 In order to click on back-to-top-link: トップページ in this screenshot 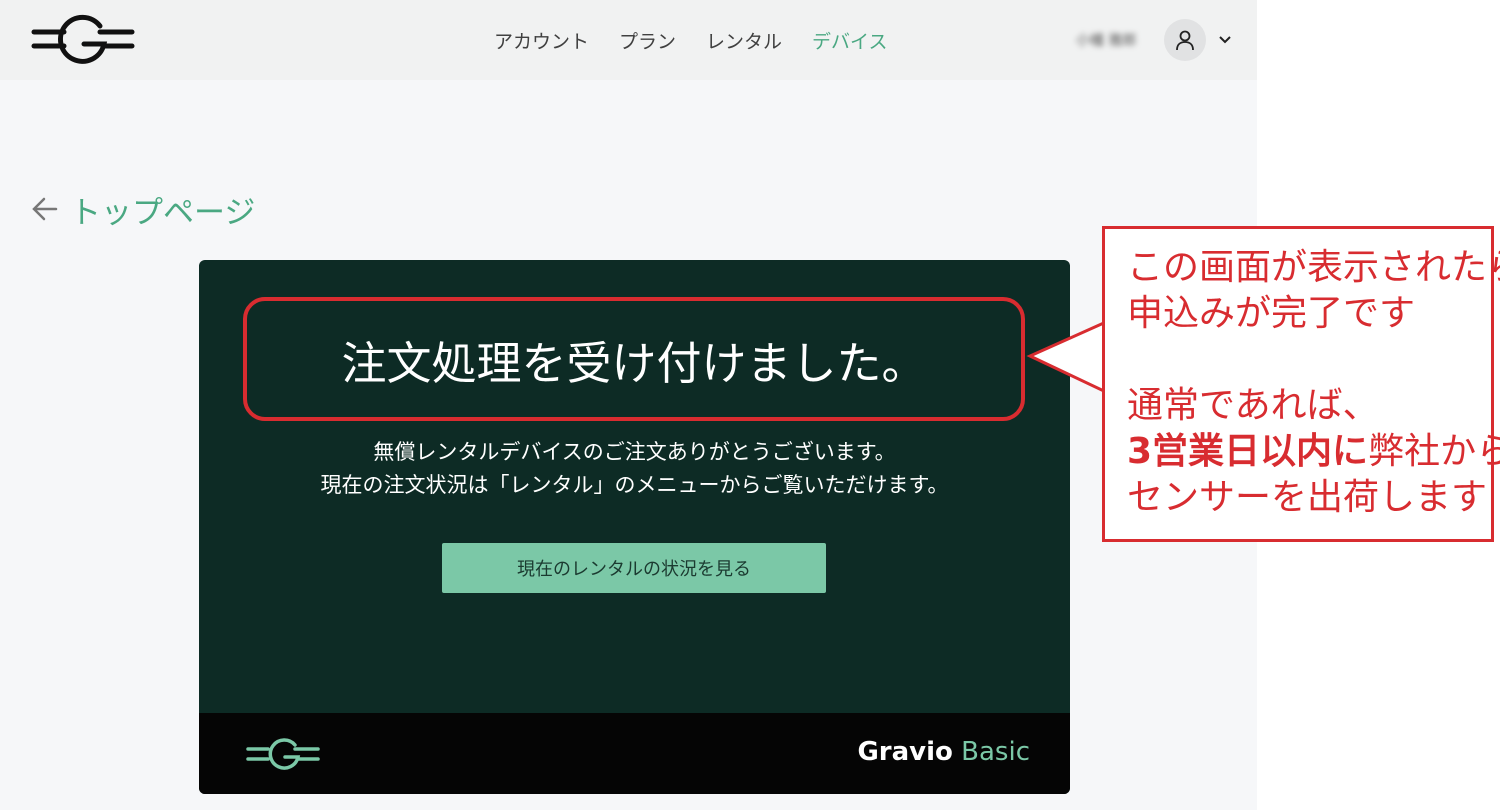, I will do `click(142, 209)`.